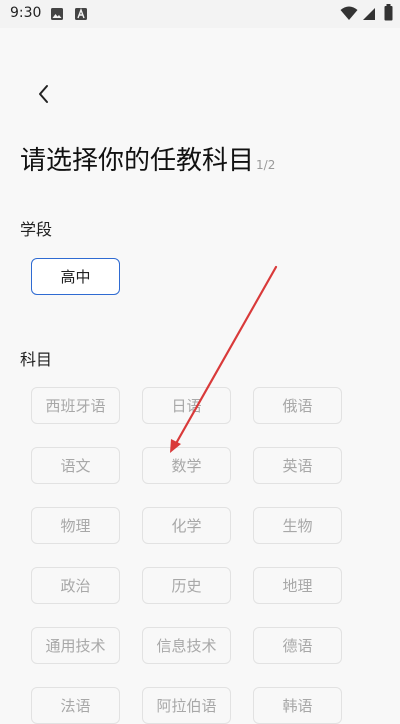  What do you see at coordinates (75, 465) in the screenshot?
I see `subject-chip: 语文` at bounding box center [75, 465].